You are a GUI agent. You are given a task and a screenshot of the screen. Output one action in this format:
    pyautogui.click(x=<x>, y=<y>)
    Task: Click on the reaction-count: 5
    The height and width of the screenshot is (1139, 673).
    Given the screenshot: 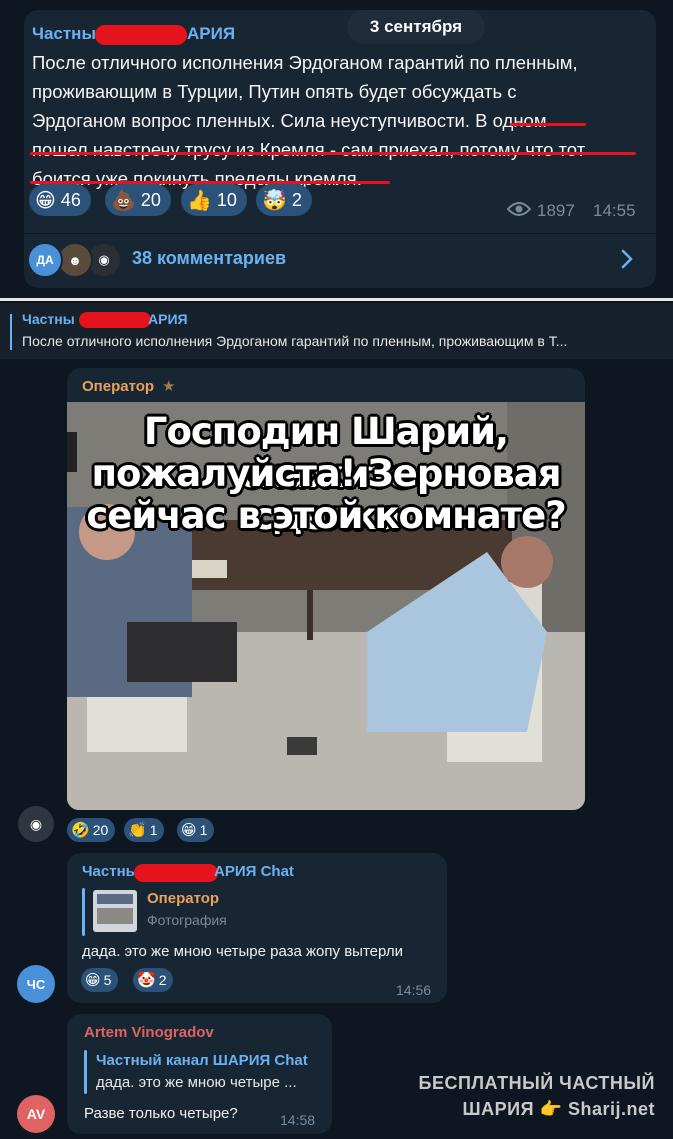 What is the action you would take?
    pyautogui.click(x=107, y=980)
    